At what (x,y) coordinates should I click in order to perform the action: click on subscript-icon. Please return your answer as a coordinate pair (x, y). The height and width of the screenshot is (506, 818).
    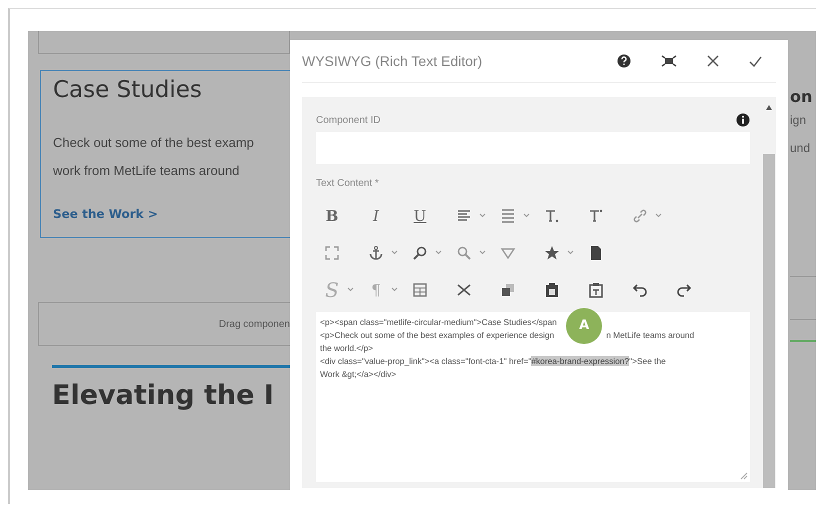
    Looking at the image, I should click on (552, 216).